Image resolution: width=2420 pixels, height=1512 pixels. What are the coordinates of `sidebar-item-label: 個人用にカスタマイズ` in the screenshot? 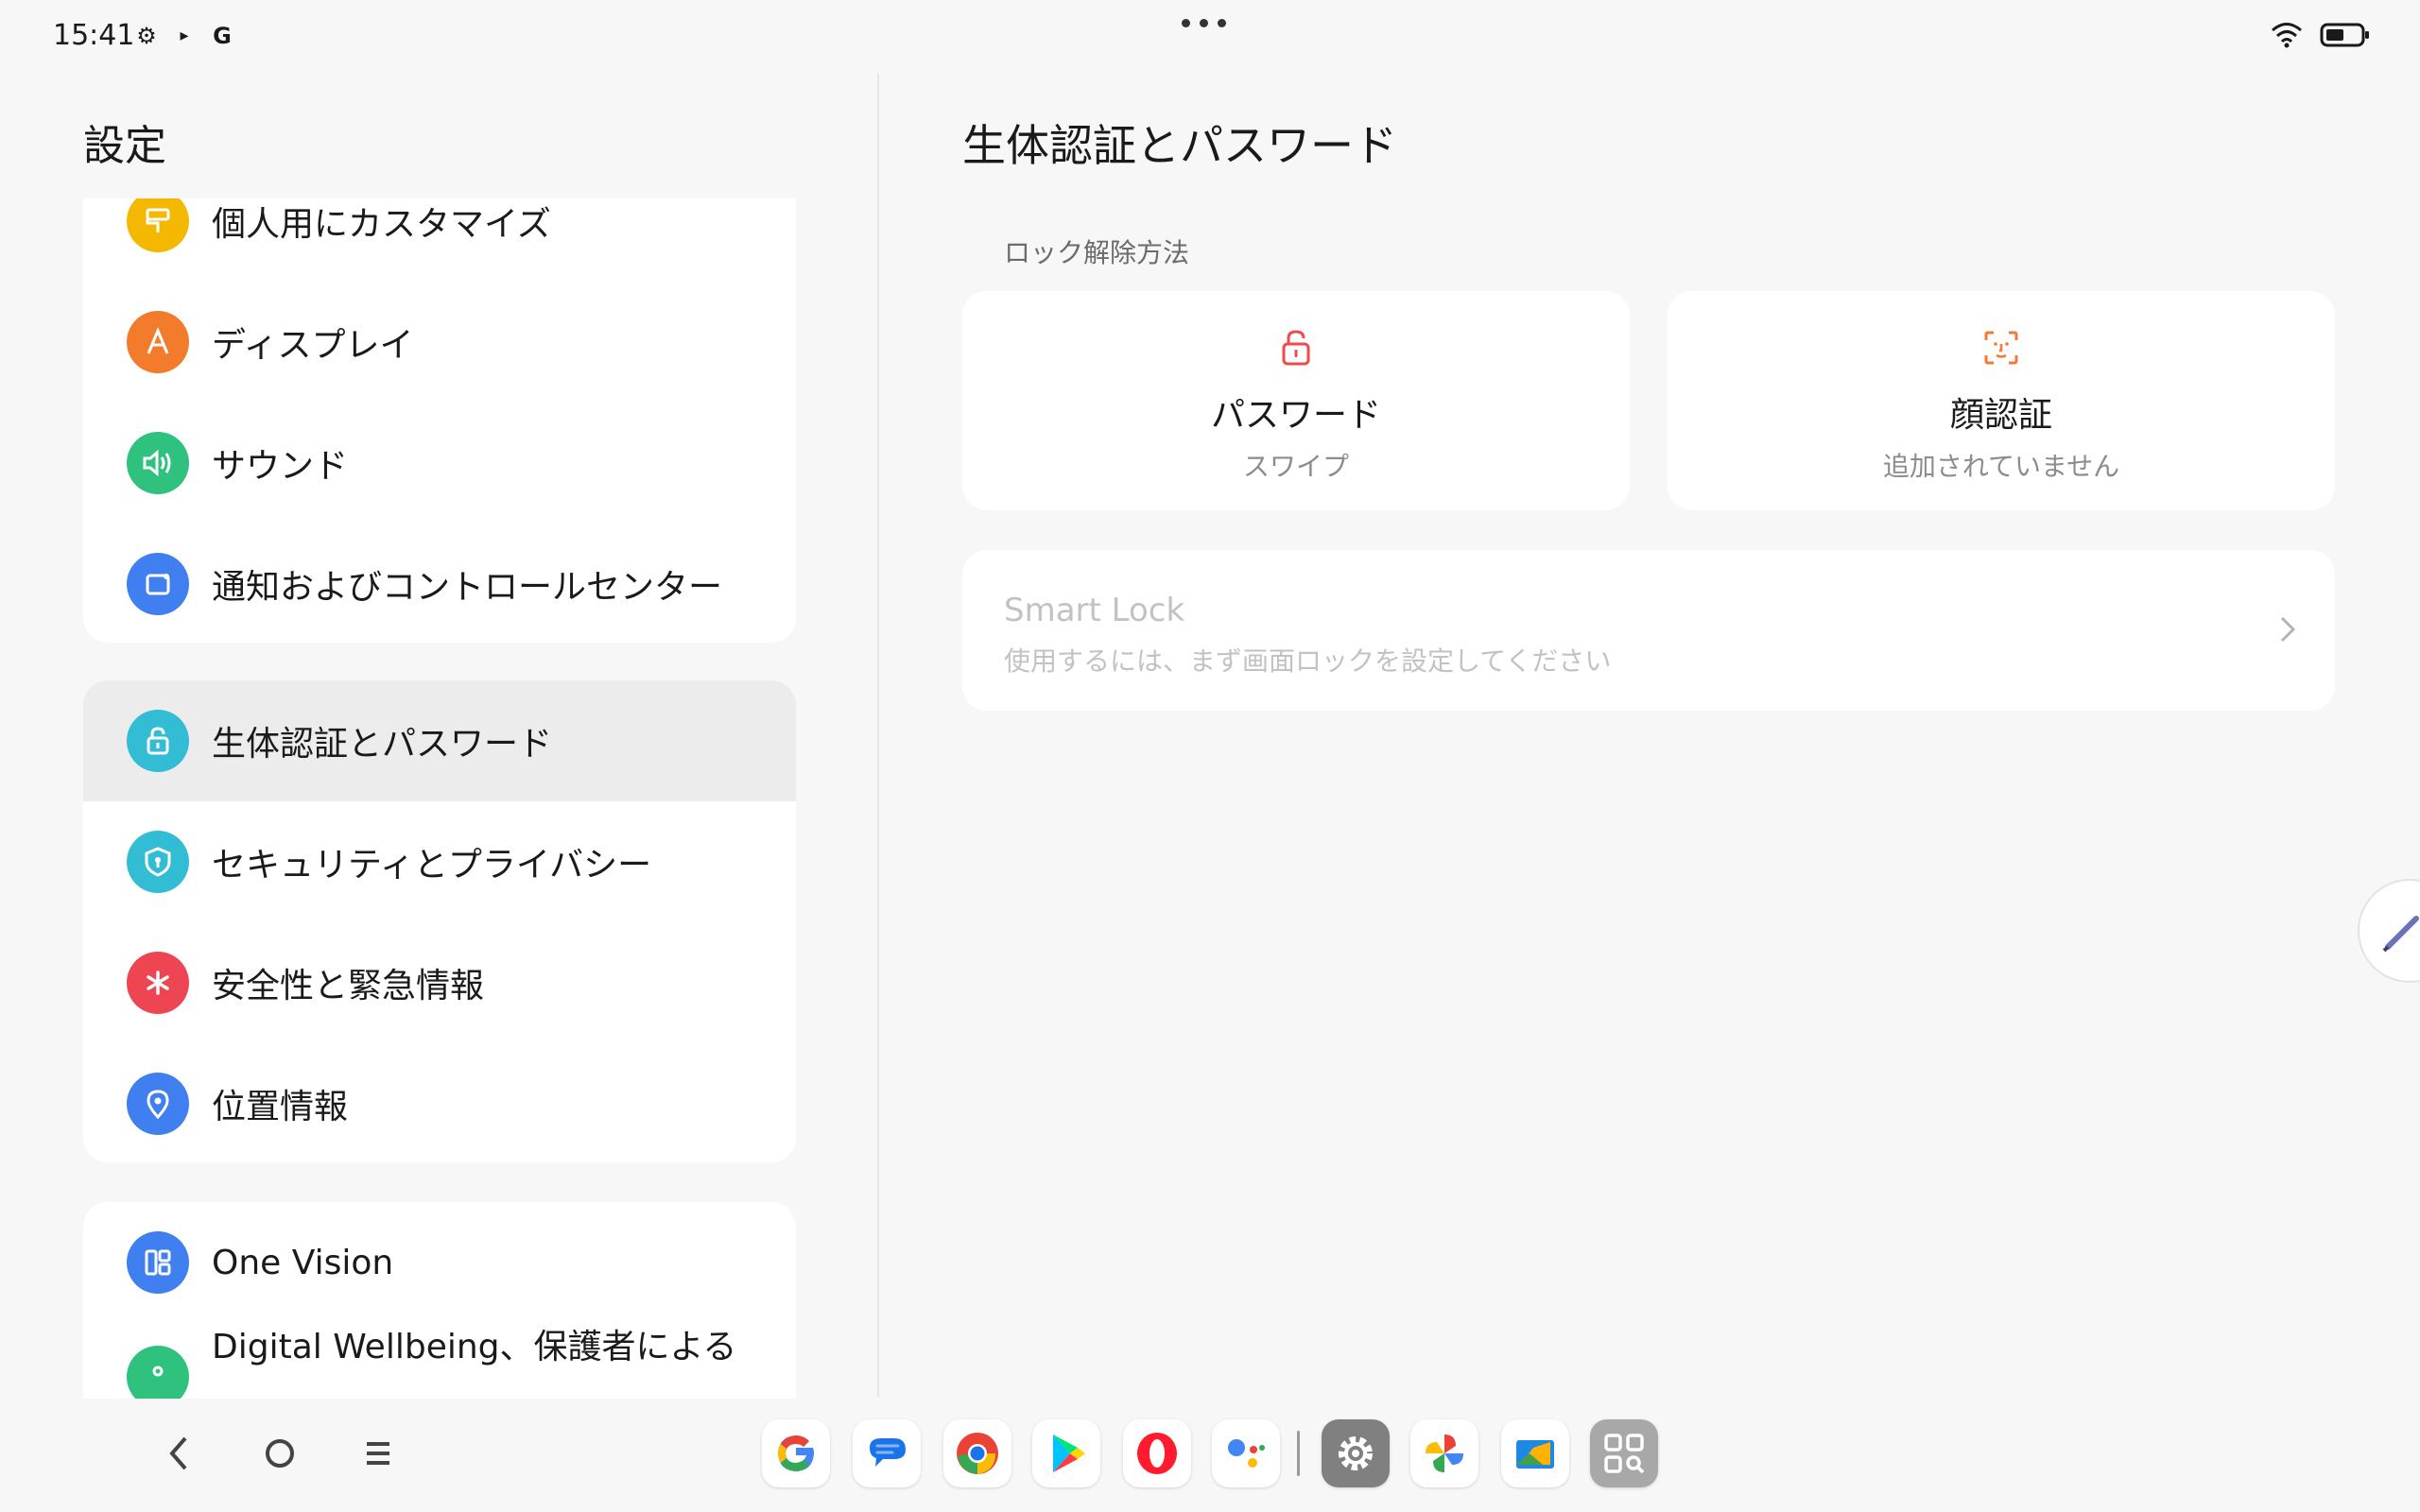 It's located at (382, 224).